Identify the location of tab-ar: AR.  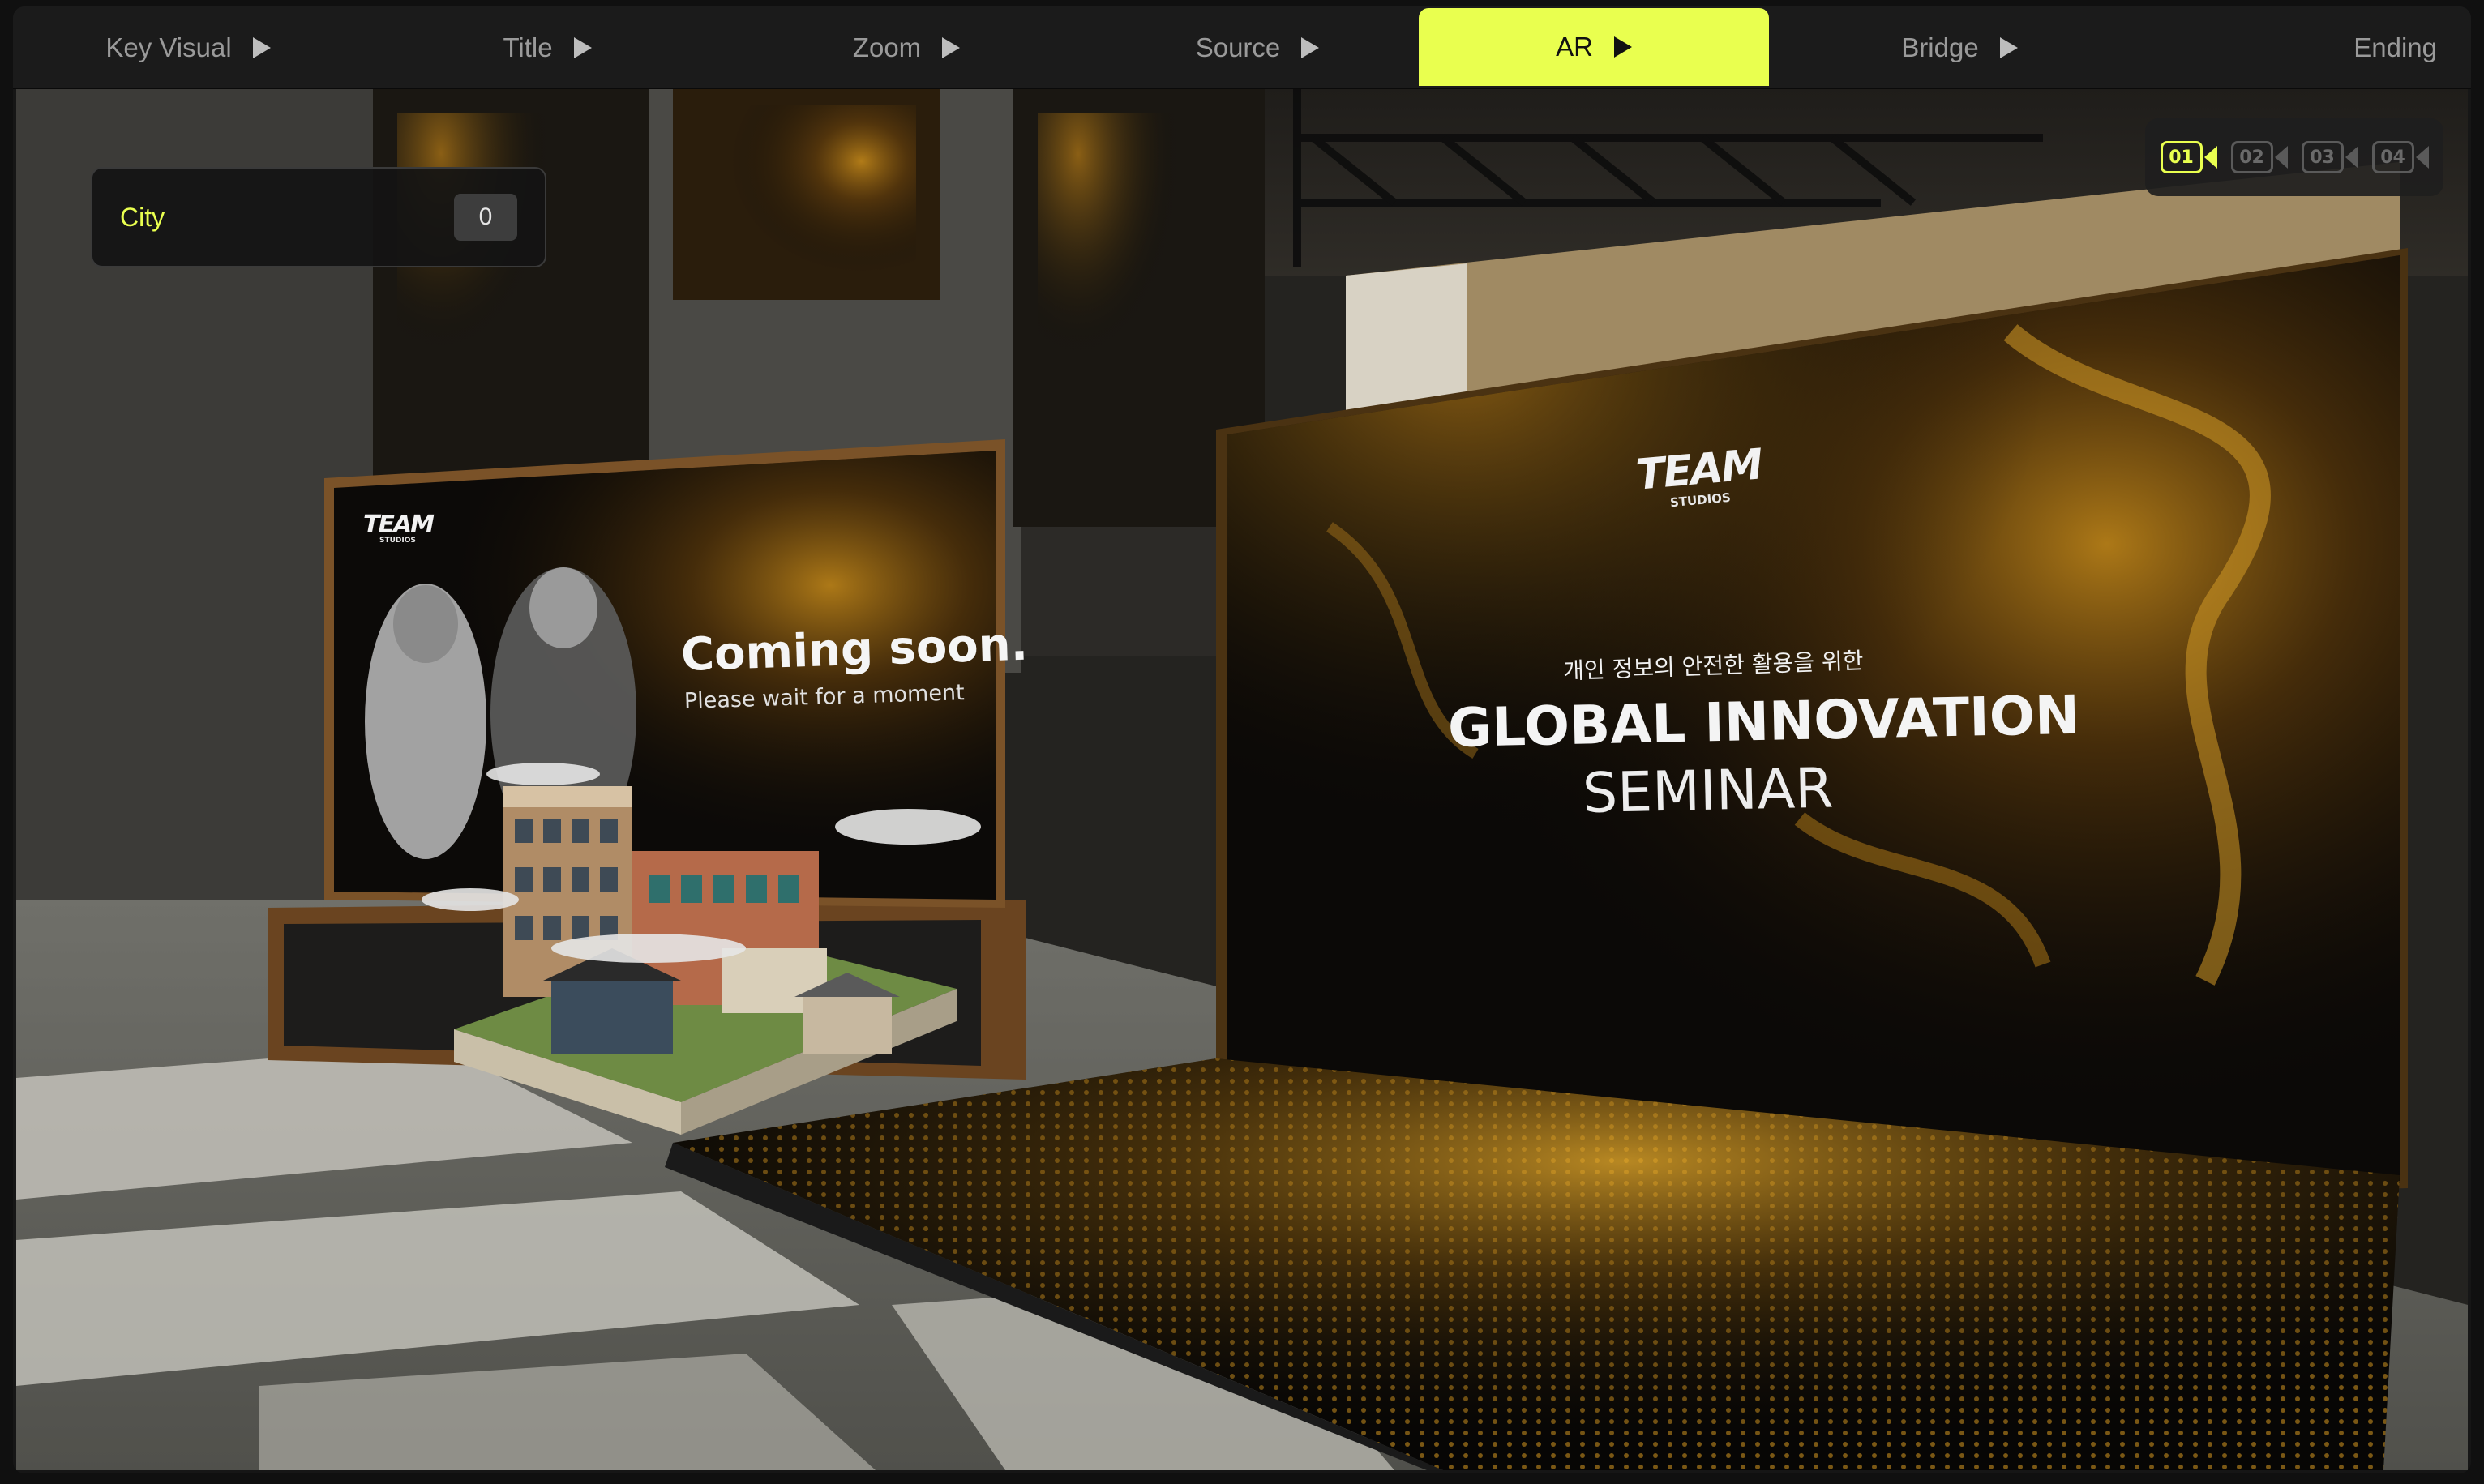
(1594, 47).